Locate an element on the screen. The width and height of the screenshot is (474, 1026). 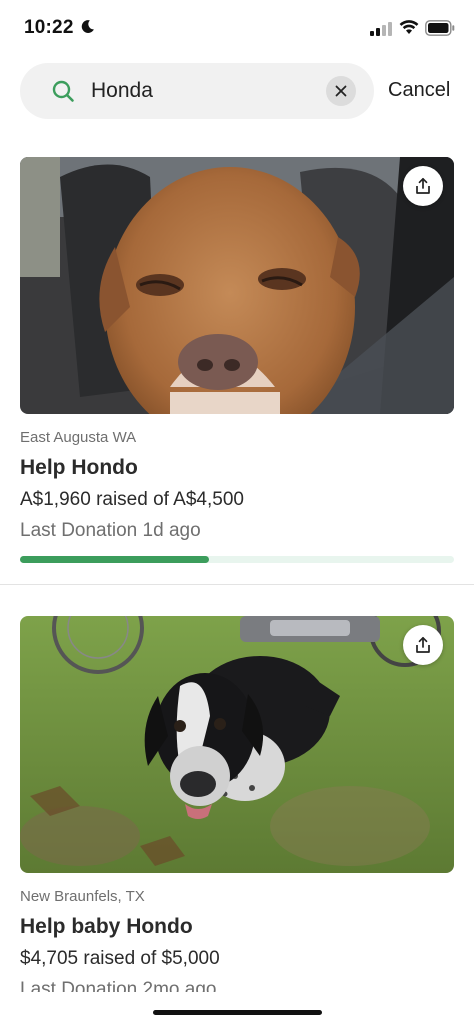
last-donation: Last Donation 2mo ago is located at coordinates (118, 985).